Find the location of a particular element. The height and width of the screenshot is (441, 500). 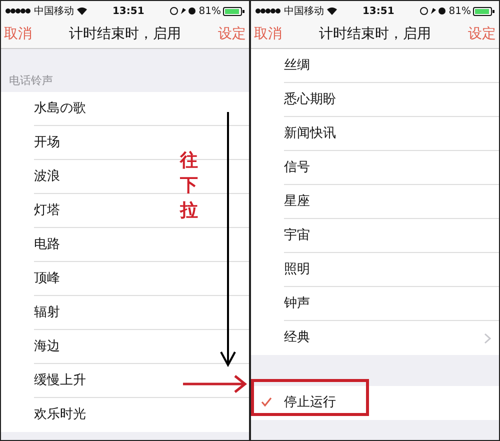

list-item: 信号 is located at coordinates (297, 168).